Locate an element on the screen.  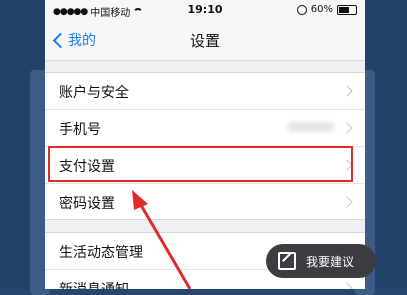
battery-icon is located at coordinates (347, 9).